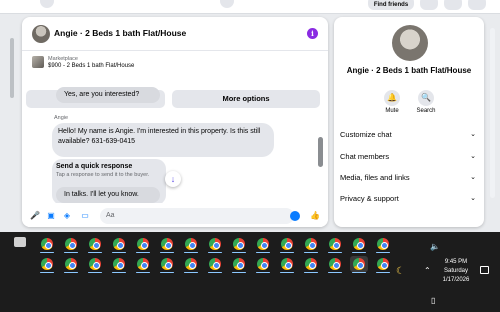 The image size is (500, 312). I want to click on mute-button: 🔔 Mute, so click(392, 102).